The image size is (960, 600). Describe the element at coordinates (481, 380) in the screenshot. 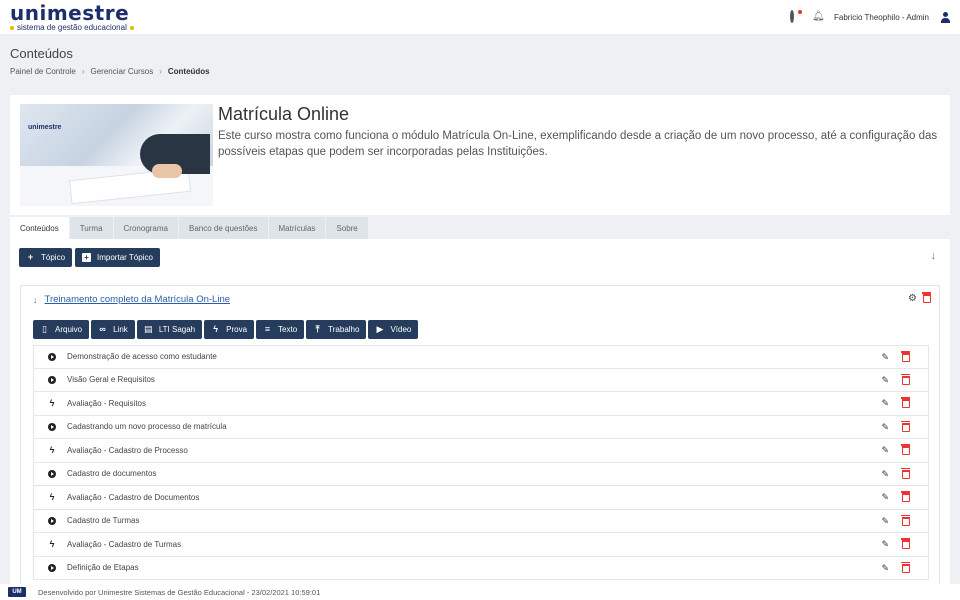

I see `list-item: Visão Geral e Requisitos ✎` at that location.